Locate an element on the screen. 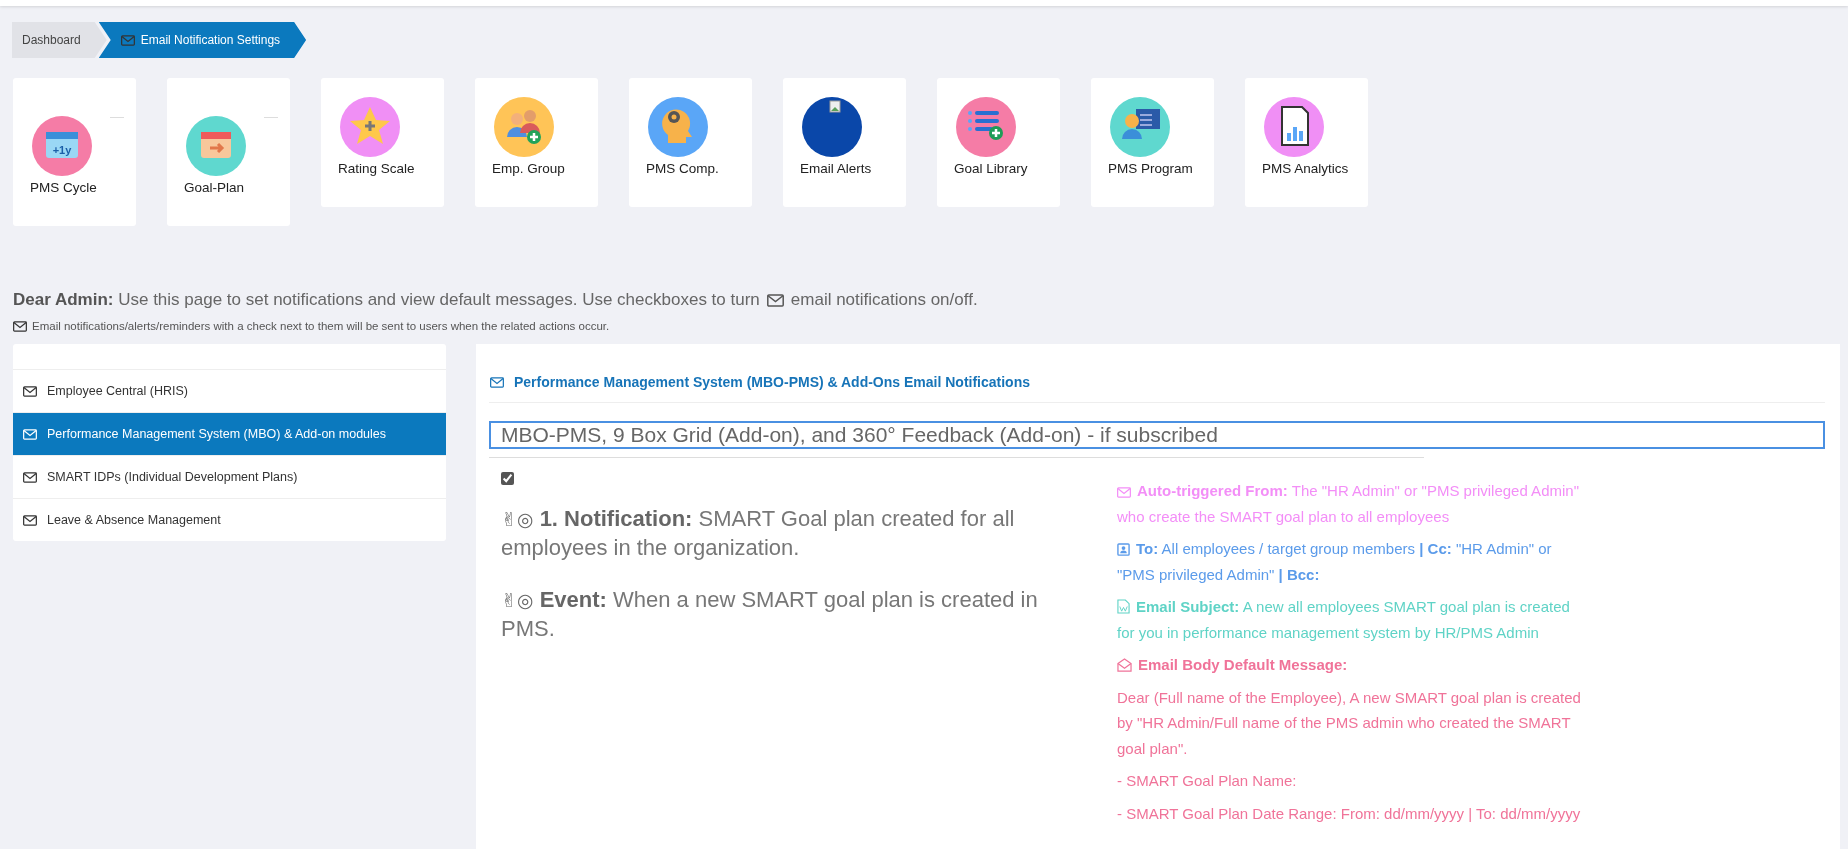 This screenshot has height=849, width=1848. contact-card-icon is located at coordinates (1123, 549).